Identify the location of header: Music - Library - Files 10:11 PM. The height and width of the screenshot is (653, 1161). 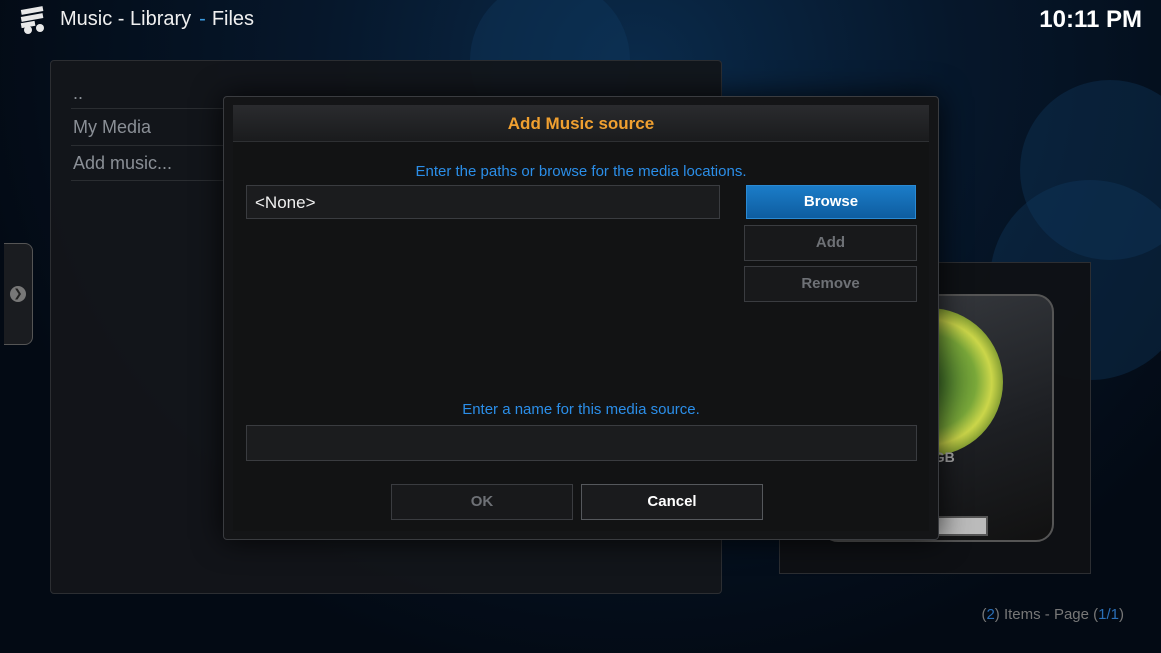
(580, 20).